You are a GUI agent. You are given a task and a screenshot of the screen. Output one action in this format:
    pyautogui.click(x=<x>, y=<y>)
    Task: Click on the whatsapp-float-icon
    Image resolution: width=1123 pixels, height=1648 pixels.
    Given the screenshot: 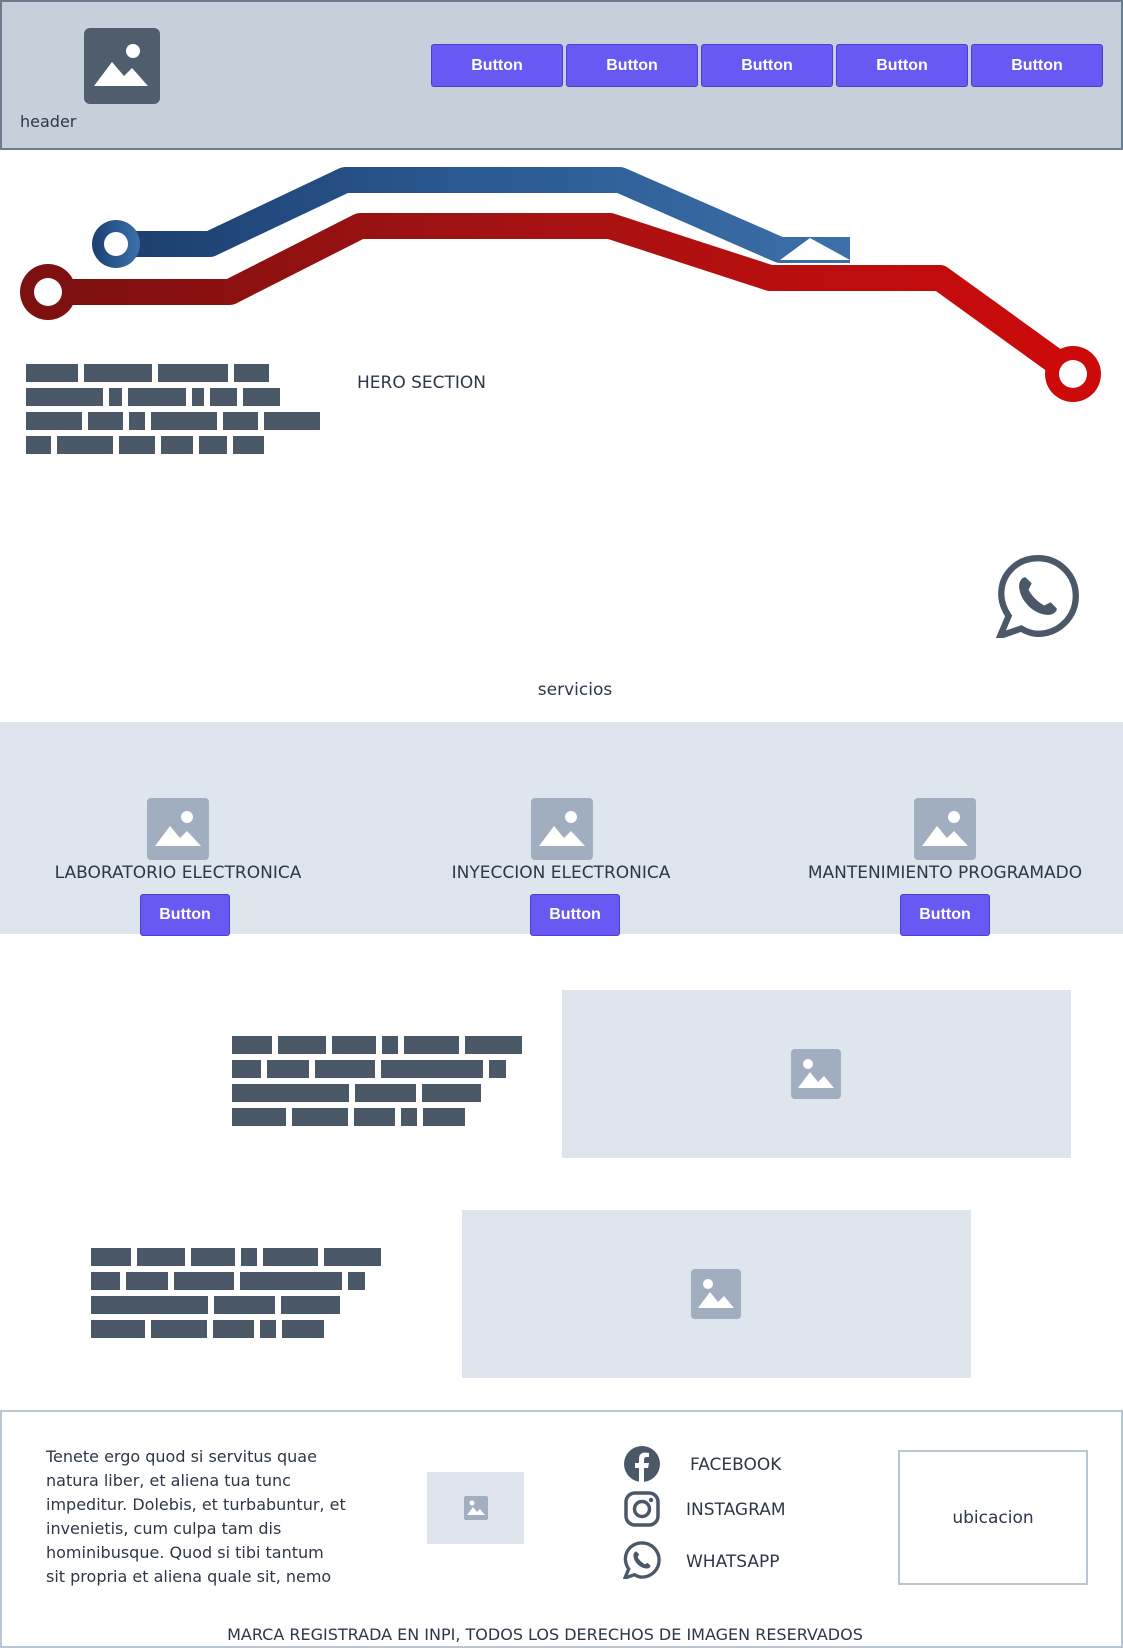 What is the action you would take?
    pyautogui.click(x=1038, y=596)
    